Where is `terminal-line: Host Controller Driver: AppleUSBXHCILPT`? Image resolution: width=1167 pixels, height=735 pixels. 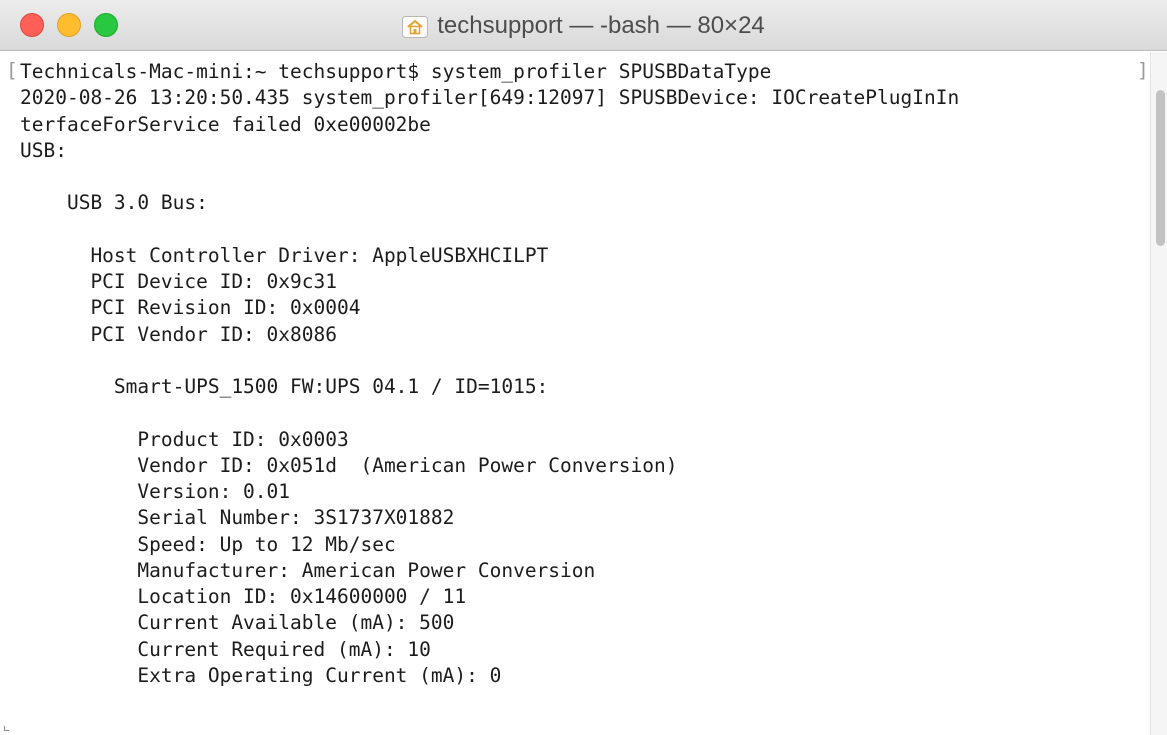 terminal-line: Host Controller Driver: AppleUSBXHCILPT is located at coordinates (284, 255).